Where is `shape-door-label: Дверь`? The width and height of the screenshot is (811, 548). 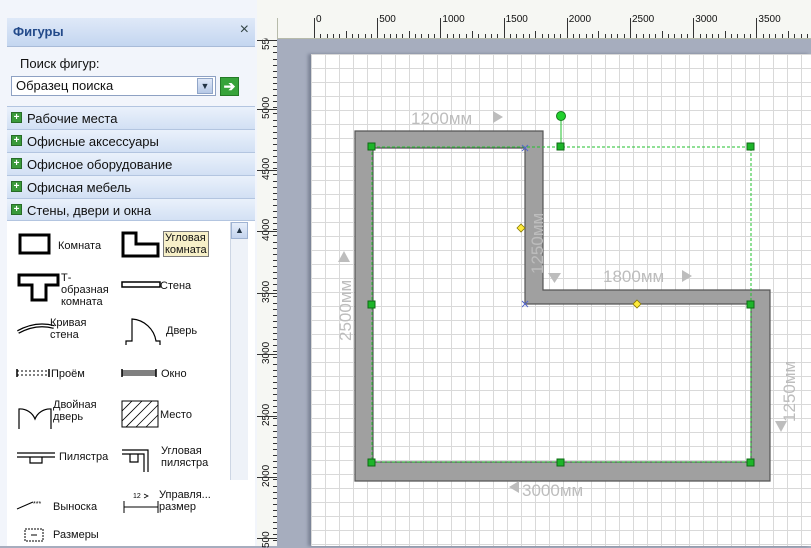
shape-door-label: Дверь is located at coordinates (182, 331).